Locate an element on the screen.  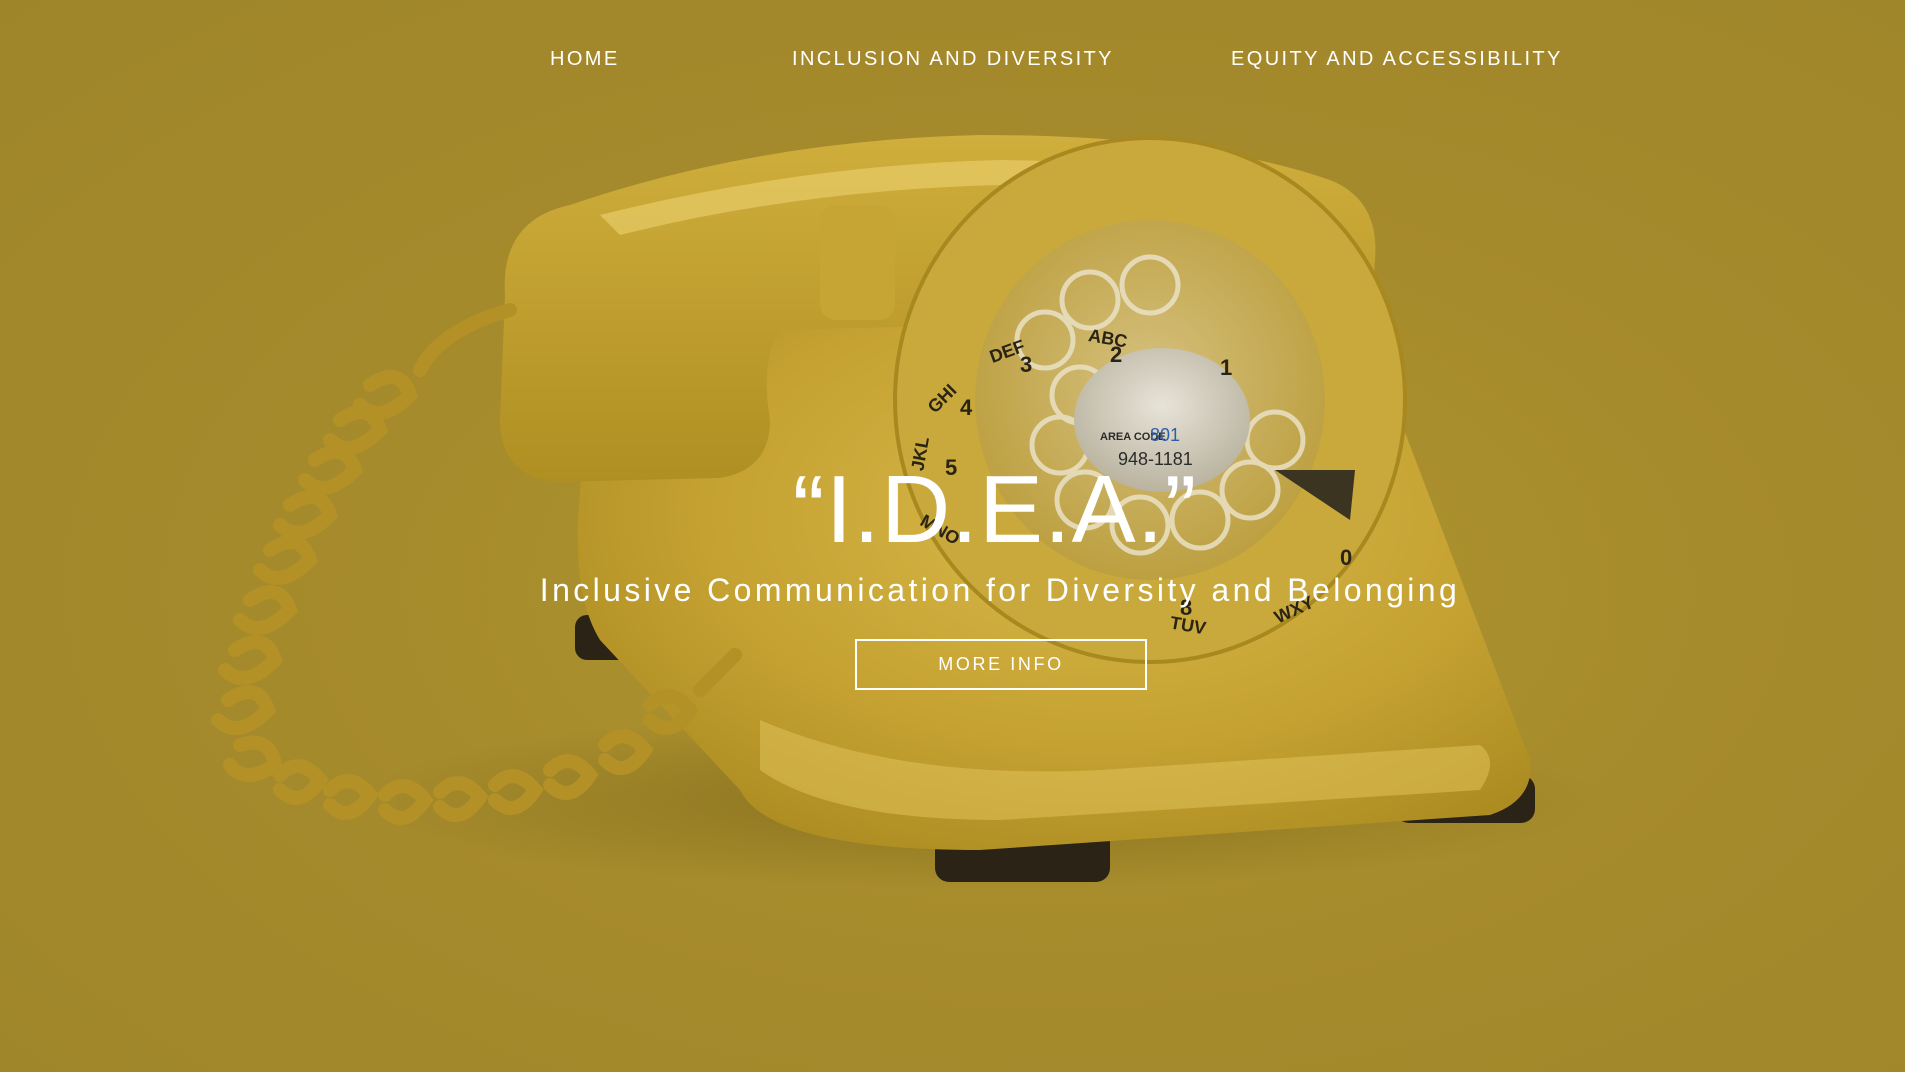
hero-title: “I.D.E.A.” is located at coordinates (995, 509).